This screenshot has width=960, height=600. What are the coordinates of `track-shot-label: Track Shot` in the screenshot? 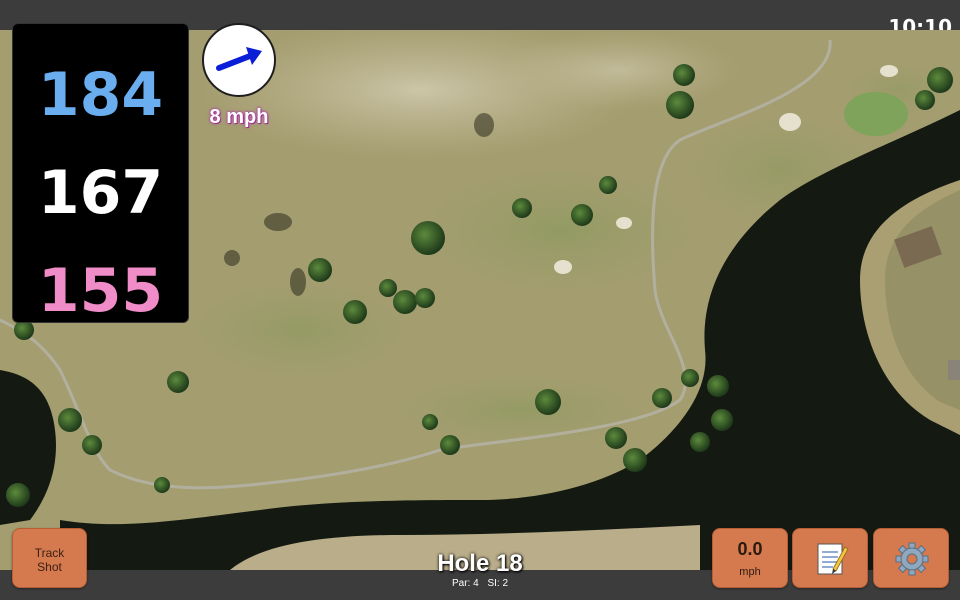 It's located at (49, 560).